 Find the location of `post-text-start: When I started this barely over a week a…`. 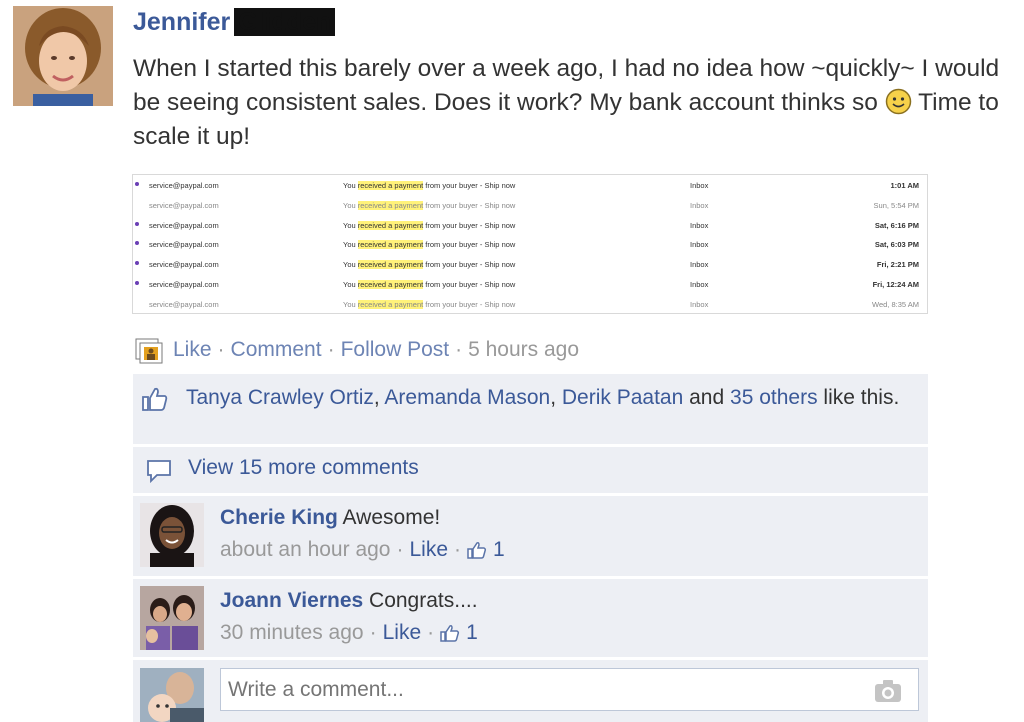

post-text-start: When I started this barely over a week a… is located at coordinates (566, 85).